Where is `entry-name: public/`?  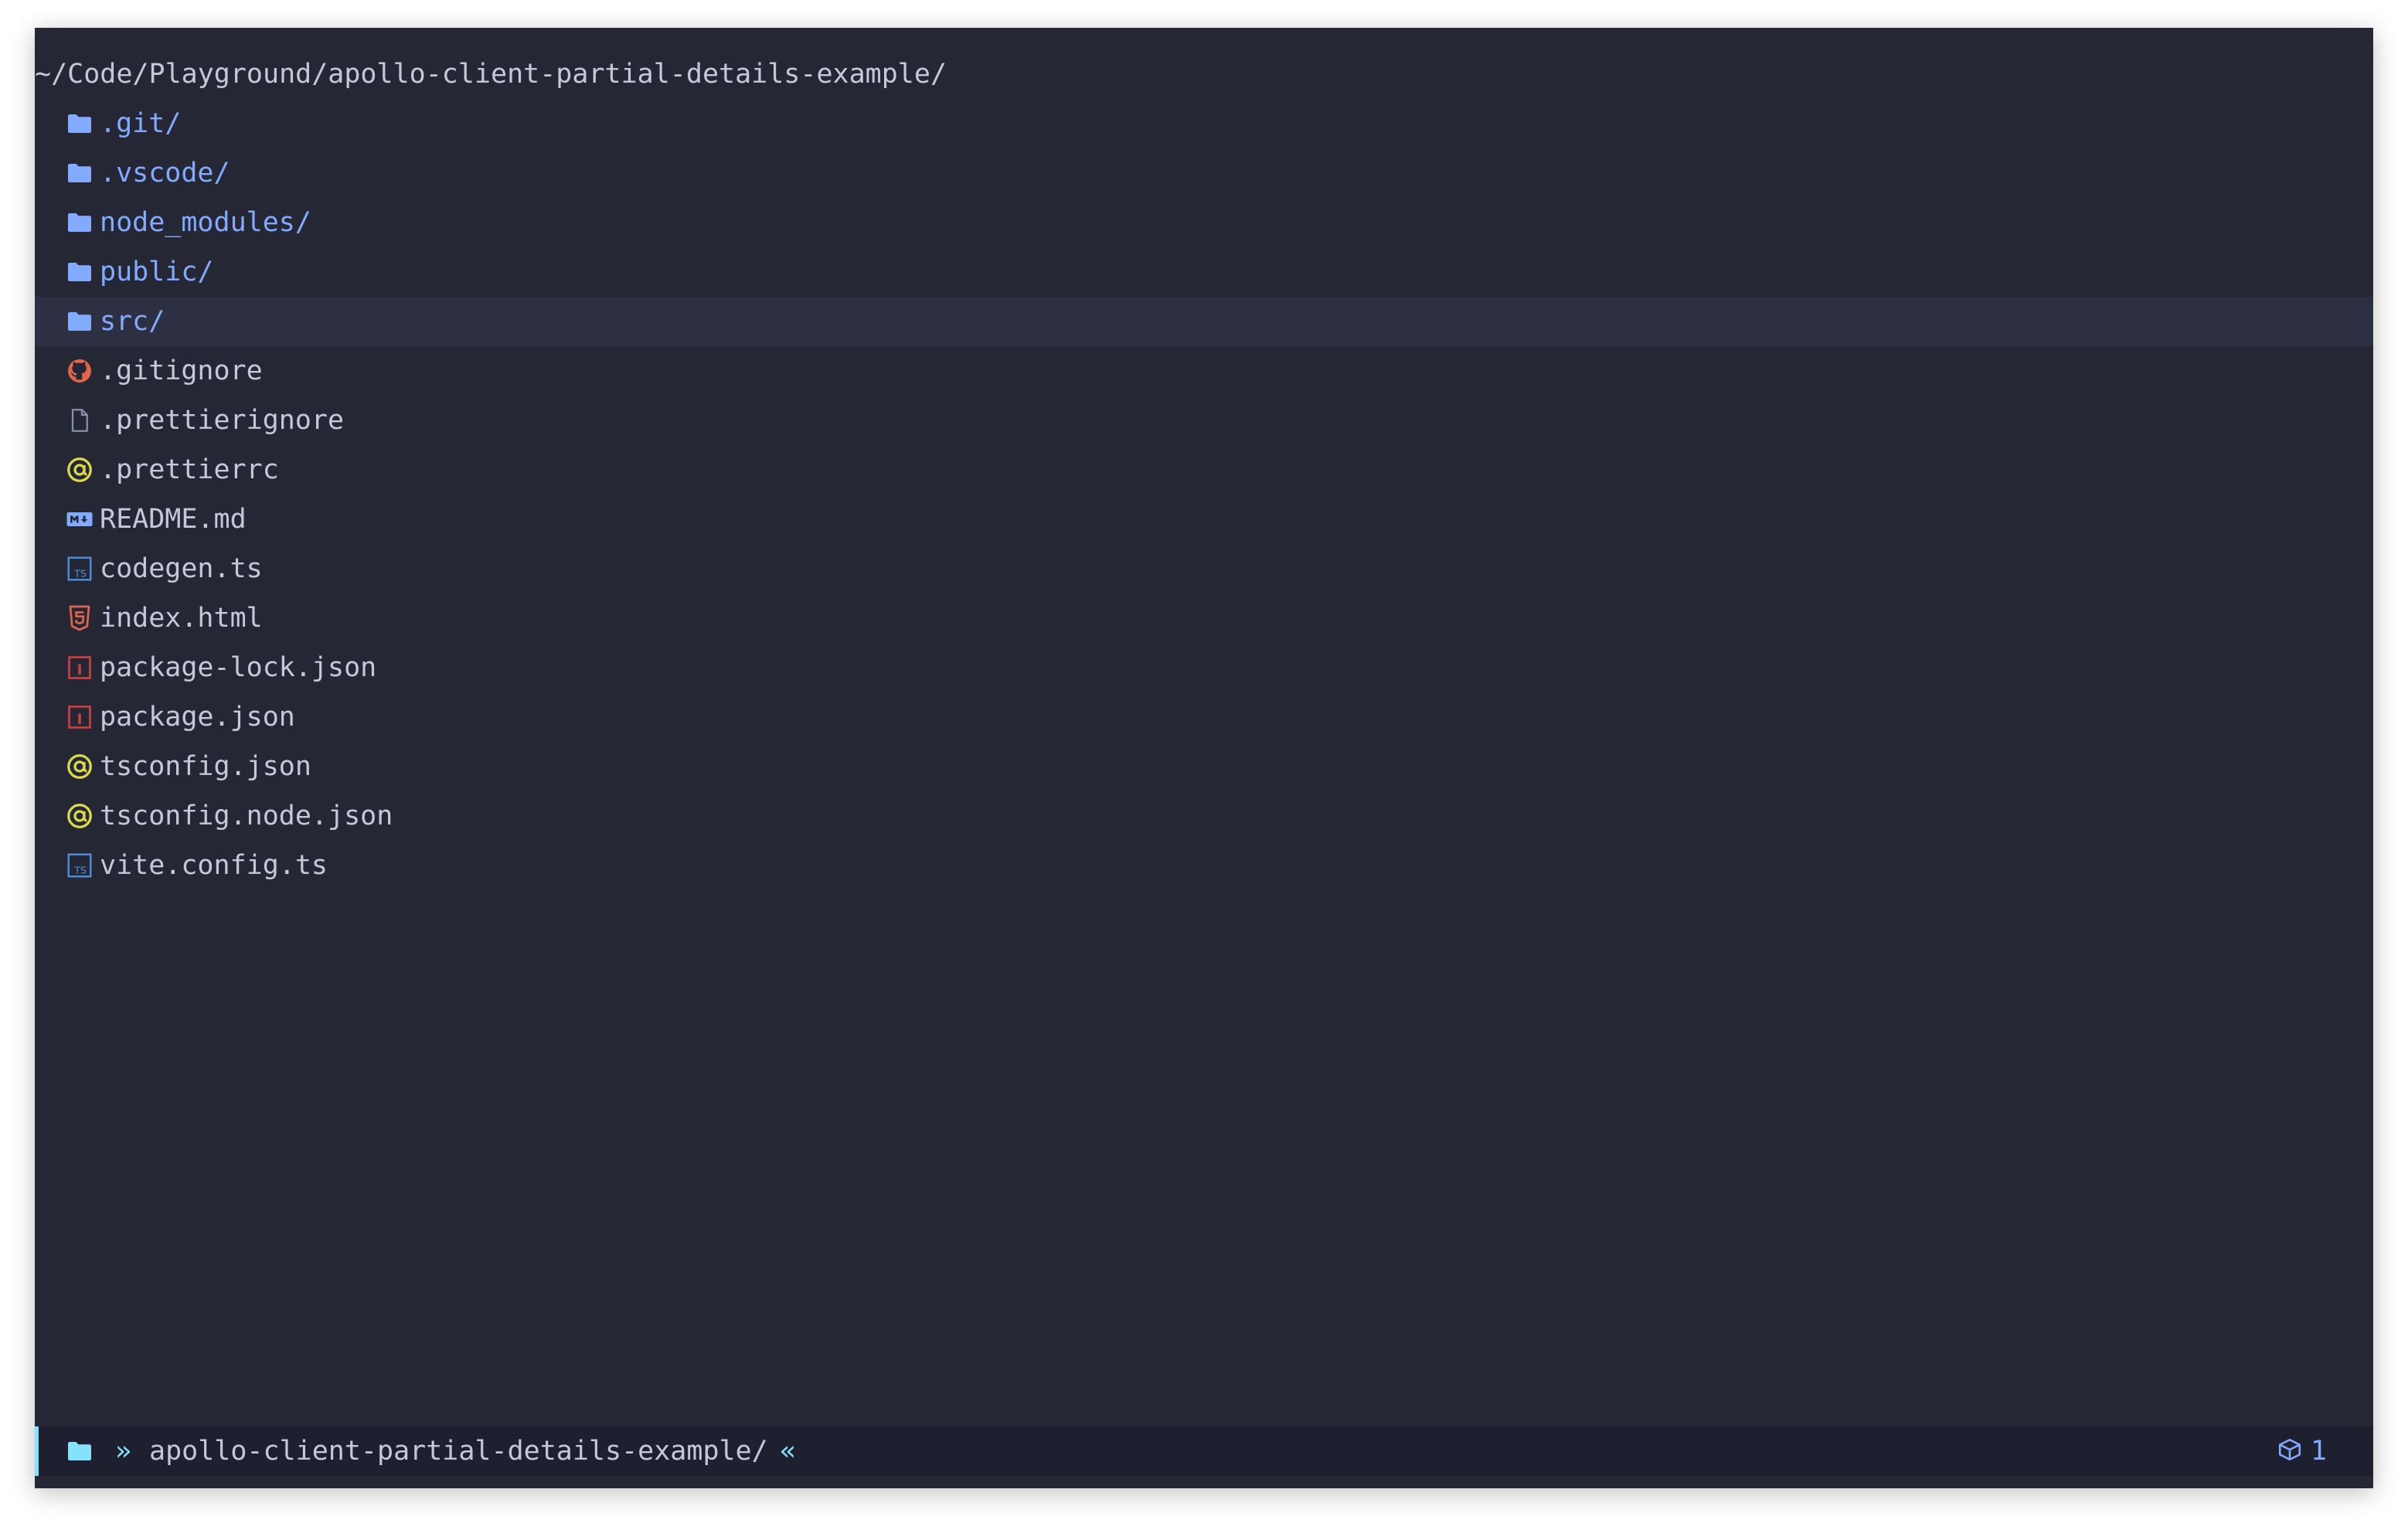 entry-name: public/ is located at coordinates (157, 272).